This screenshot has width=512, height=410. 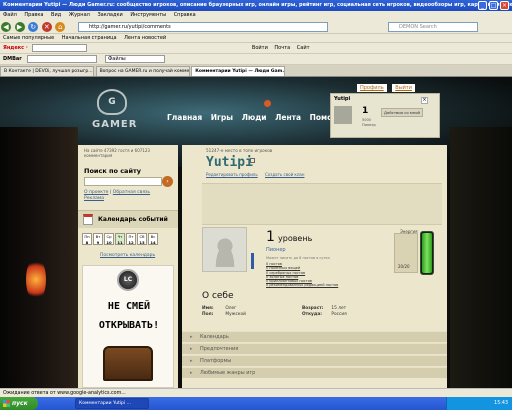 I want to click on achievement-recommended: 0 рекомендованных редакцией постов, so click(x=326, y=285).